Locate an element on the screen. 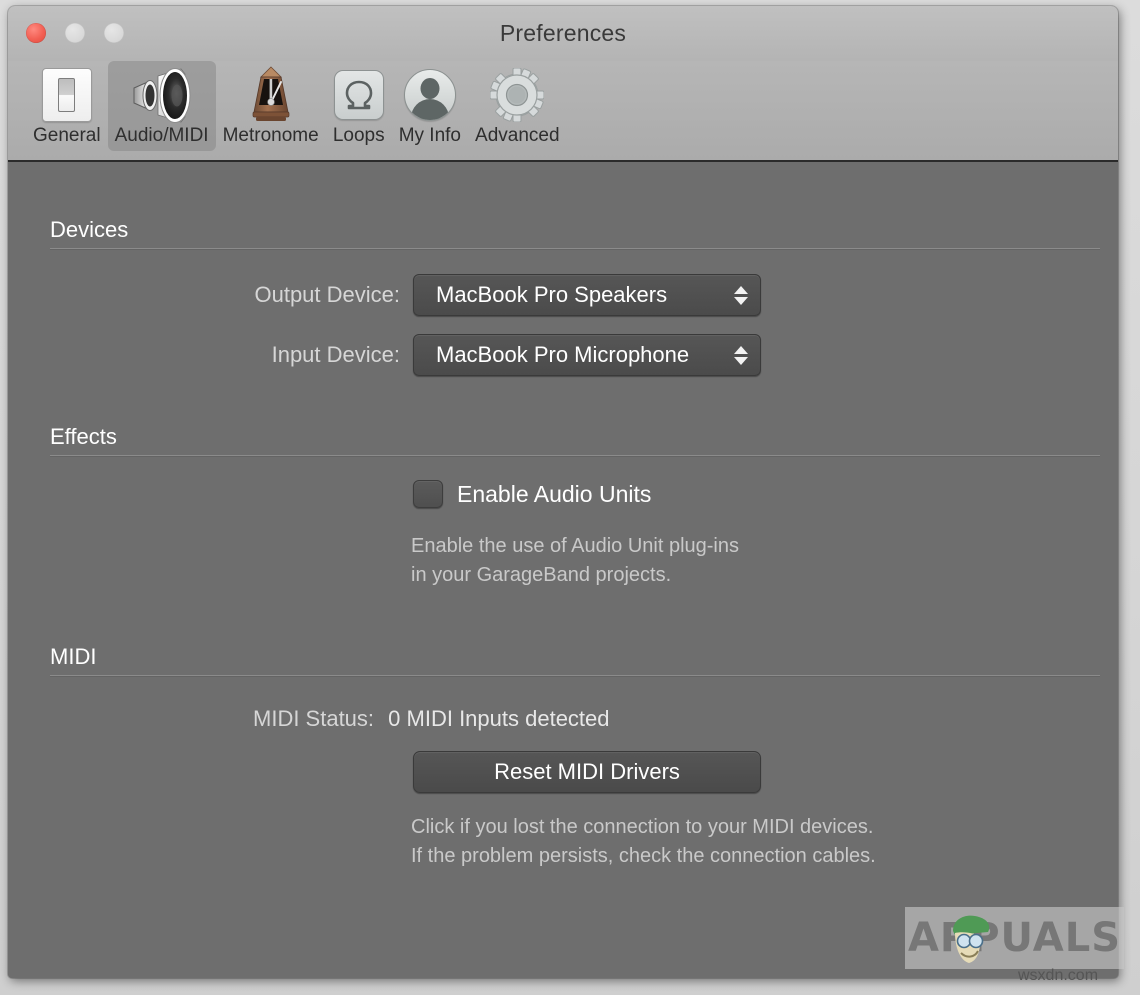 This screenshot has width=1140, height=995. metronome-icon is located at coordinates (271, 95).